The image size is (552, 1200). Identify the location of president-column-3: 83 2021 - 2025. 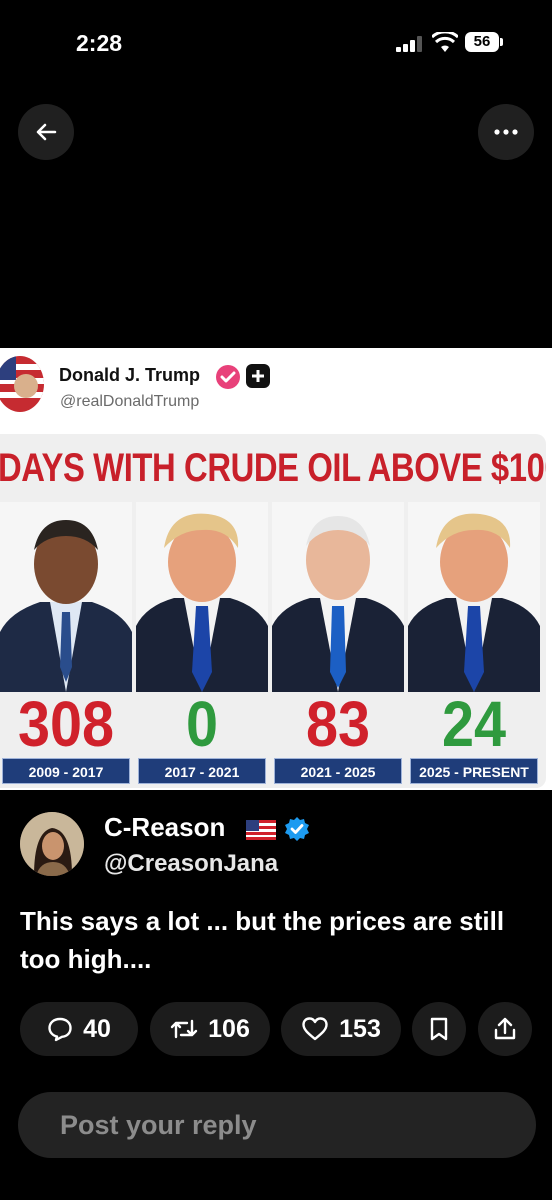
(338, 645).